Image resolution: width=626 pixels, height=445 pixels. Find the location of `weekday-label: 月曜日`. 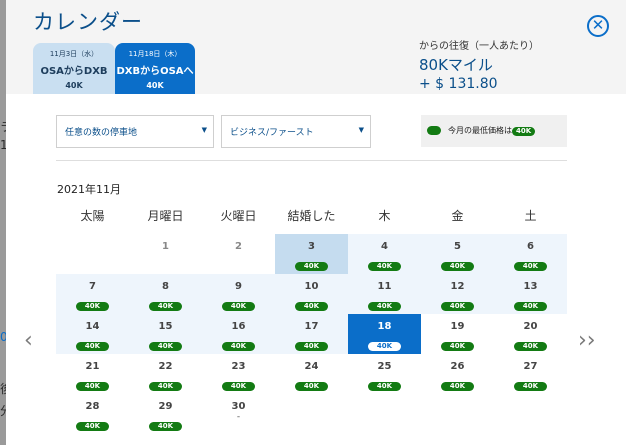

weekday-label: 月曜日 is located at coordinates (165, 216).